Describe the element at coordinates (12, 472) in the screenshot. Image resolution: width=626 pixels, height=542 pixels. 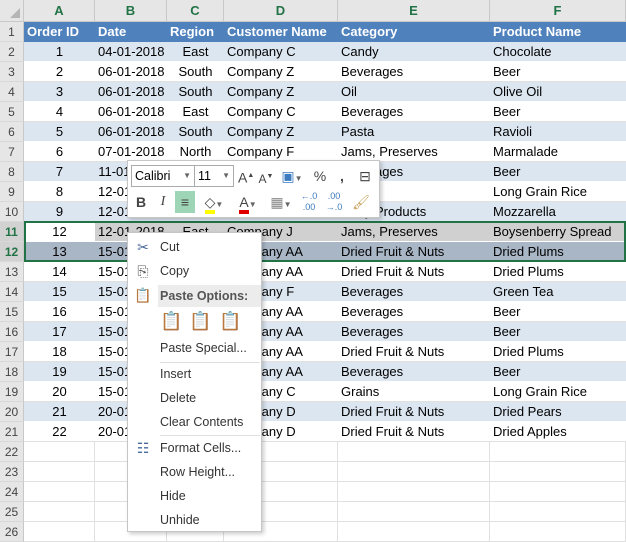
I see `row-header: 23` at that location.